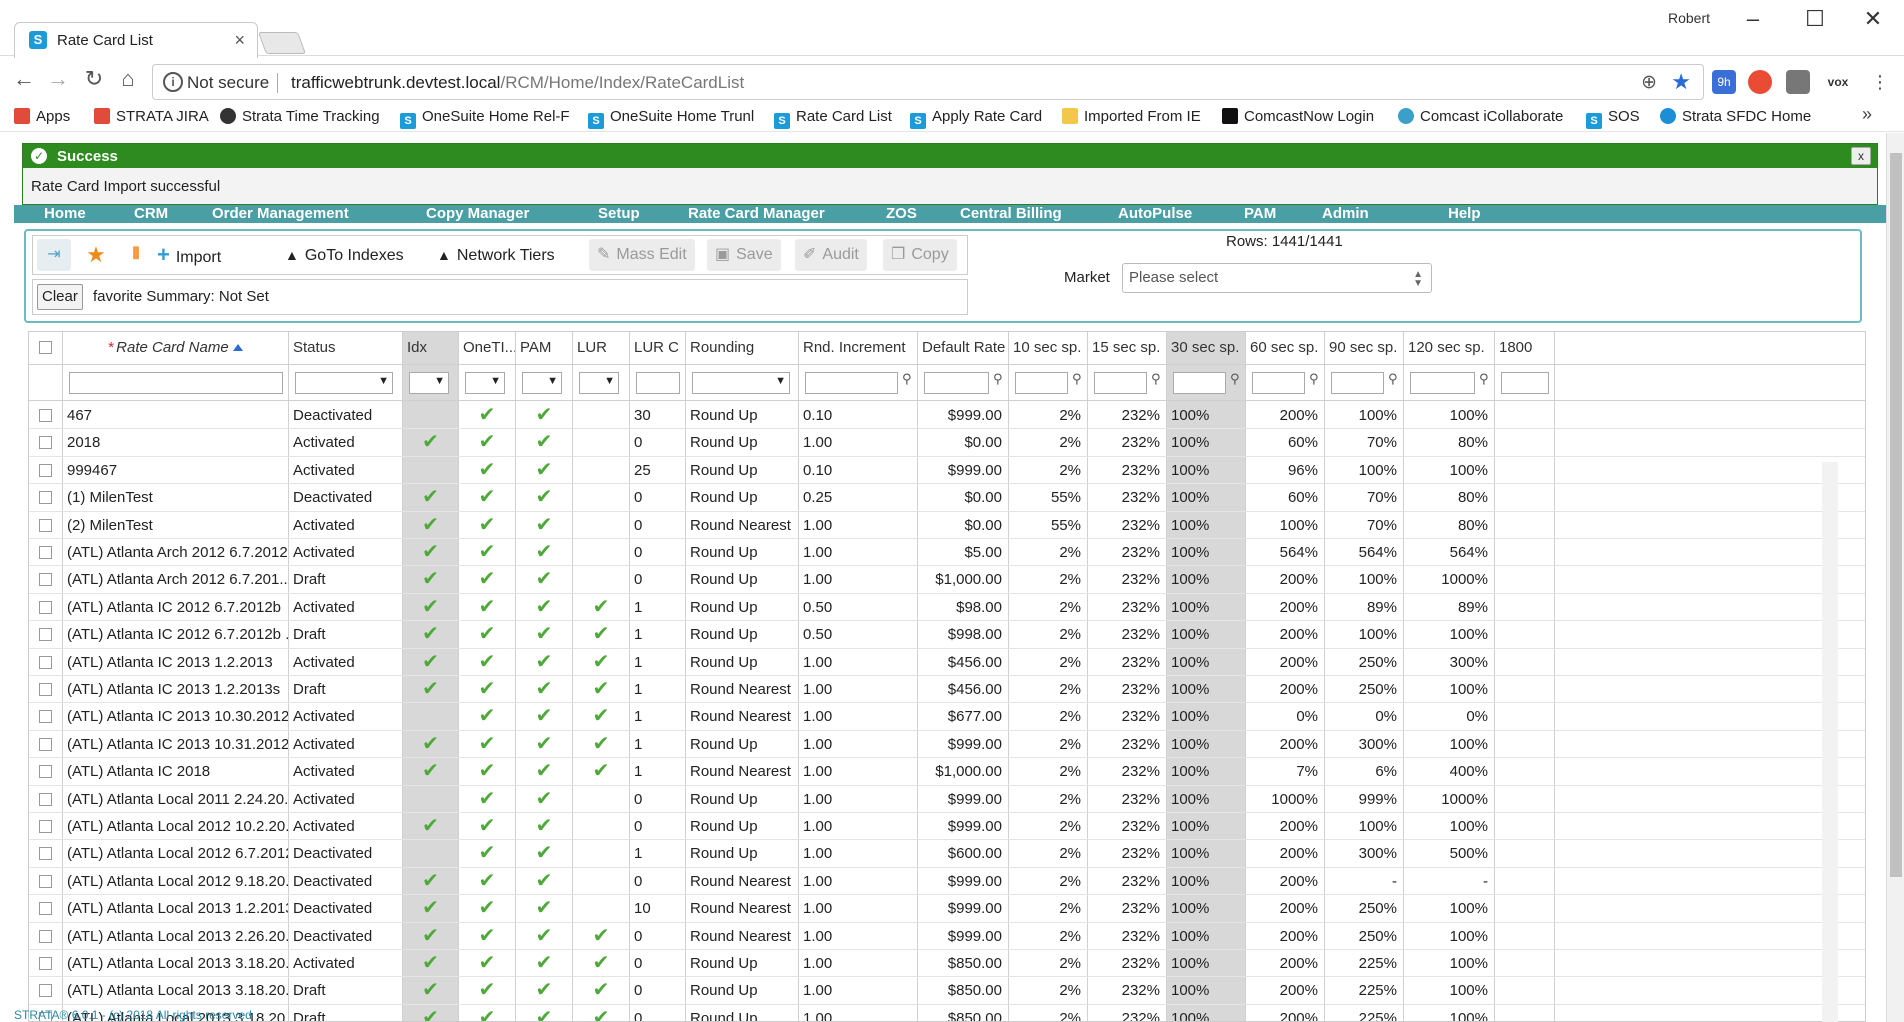  What do you see at coordinates (1861, 156) in the screenshot?
I see `alert-close-button: x` at bounding box center [1861, 156].